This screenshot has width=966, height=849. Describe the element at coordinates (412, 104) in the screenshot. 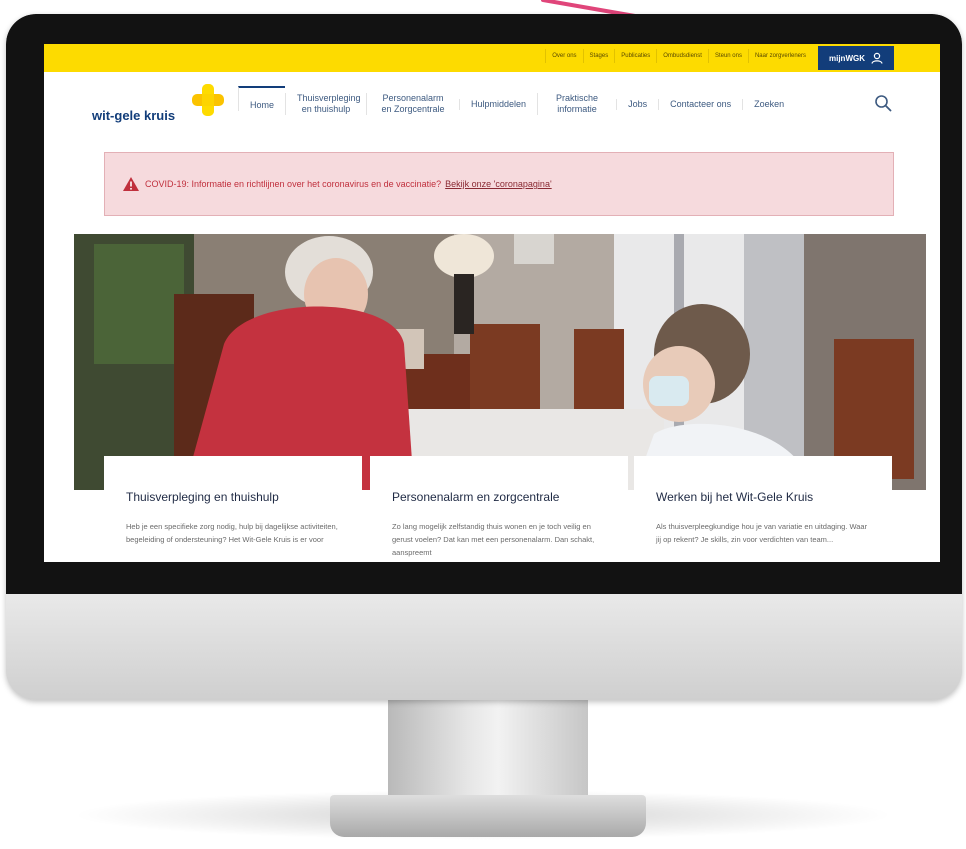

I see `nav-item-personenalarm: Personenalarm en Zorgcentrale` at that location.